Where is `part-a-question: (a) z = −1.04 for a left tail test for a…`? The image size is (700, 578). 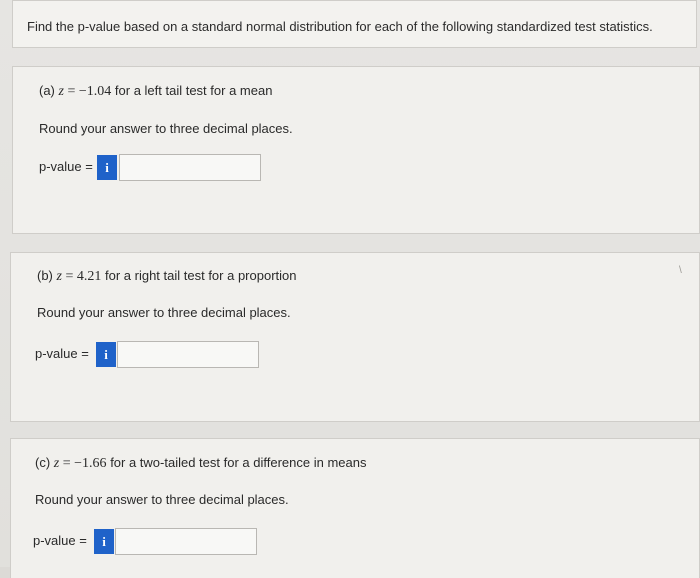
part-a-question: (a) z = −1.04 for a left tail test for a… is located at coordinates (155, 91).